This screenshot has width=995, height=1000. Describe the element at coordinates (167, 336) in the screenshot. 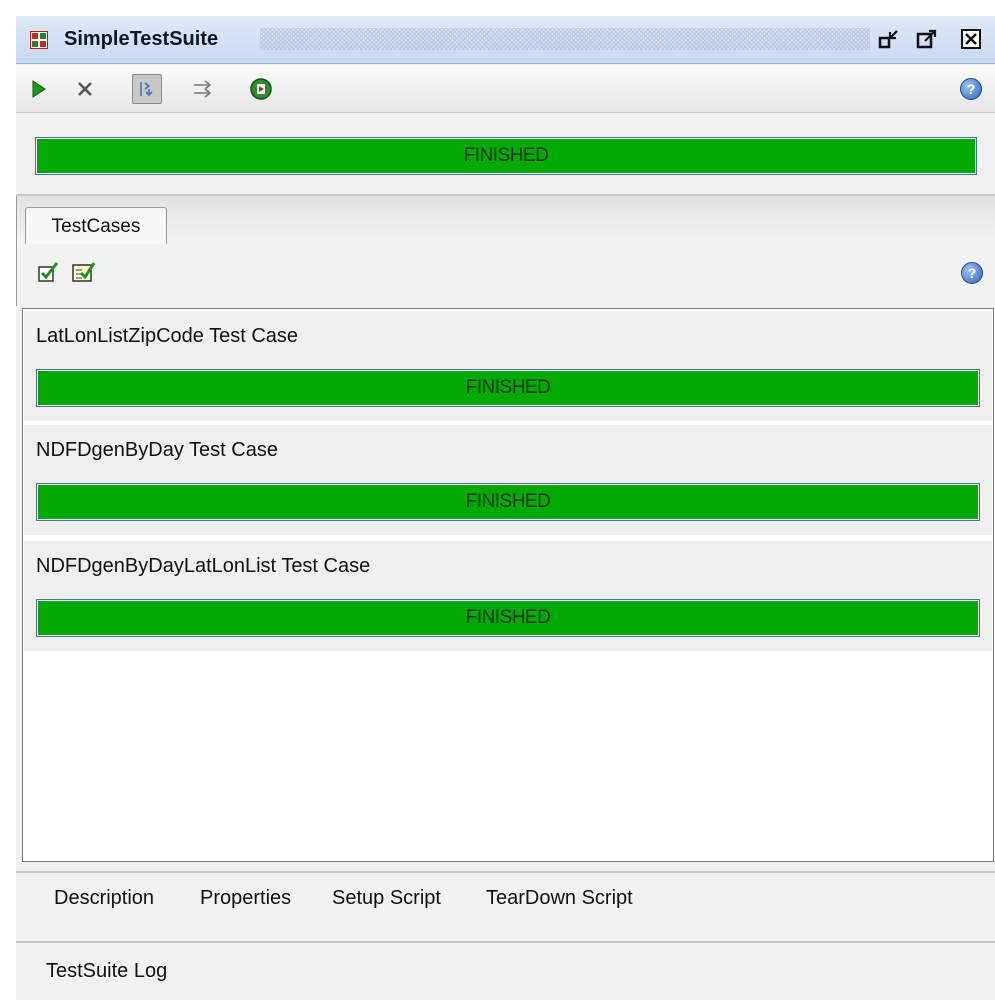

I see `testcase-name: LatLonListZipCode Test Case` at that location.